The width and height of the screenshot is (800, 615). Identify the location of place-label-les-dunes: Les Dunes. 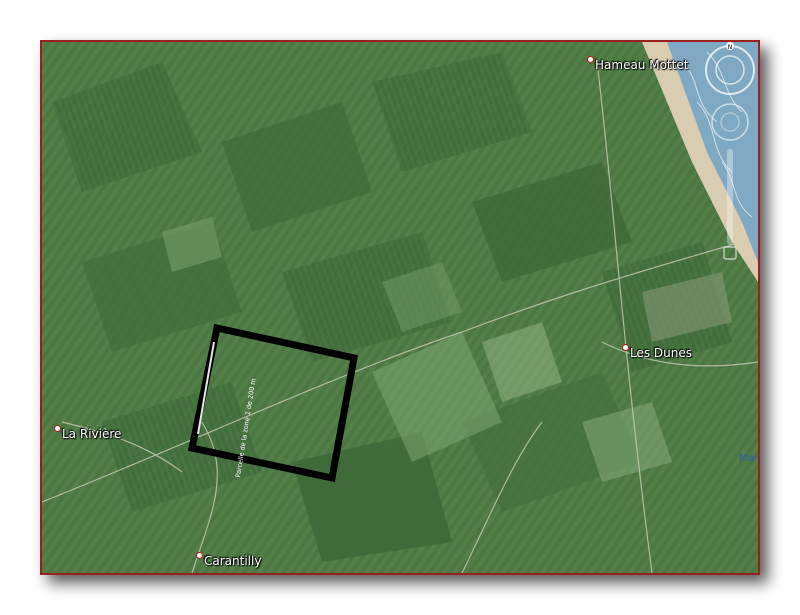
(657, 352).